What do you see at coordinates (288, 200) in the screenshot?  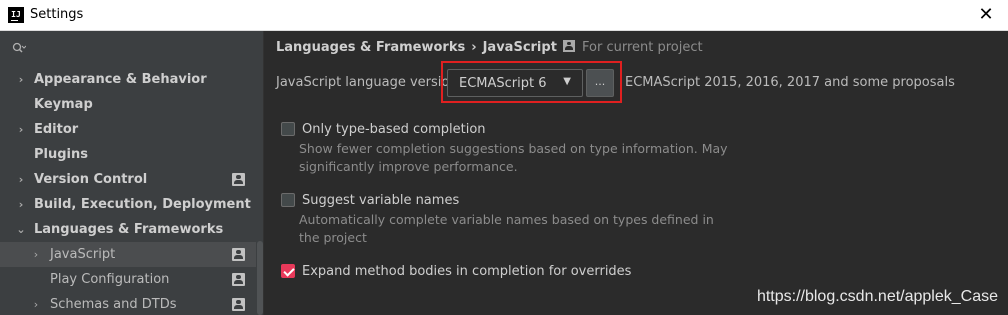 I see `suggest-variable-names-checkbox` at bounding box center [288, 200].